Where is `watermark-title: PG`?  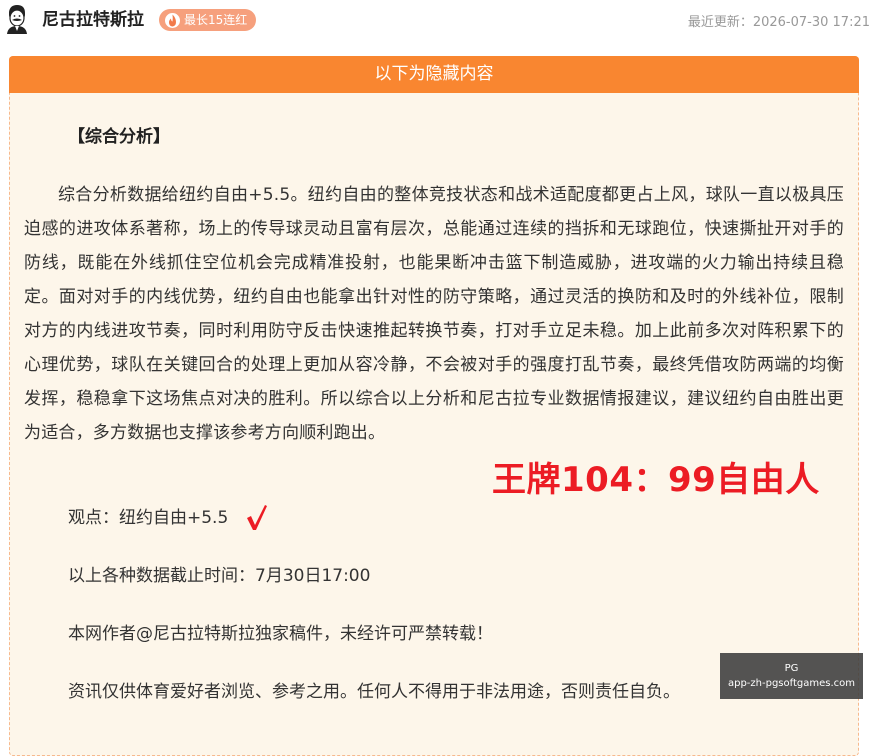
watermark-title: PG is located at coordinates (791, 668).